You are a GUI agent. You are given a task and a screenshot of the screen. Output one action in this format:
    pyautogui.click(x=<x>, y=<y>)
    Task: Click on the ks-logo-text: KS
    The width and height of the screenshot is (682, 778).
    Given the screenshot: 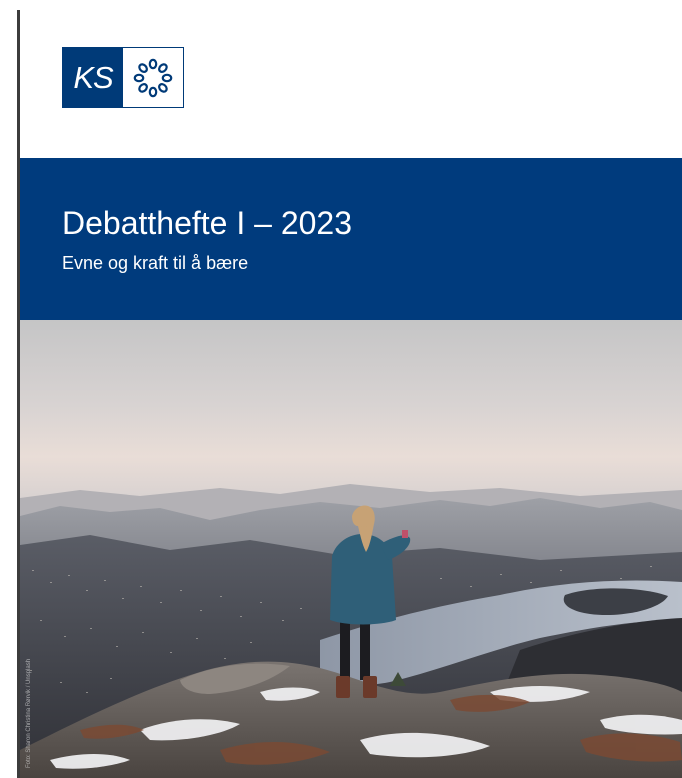 What is the action you would take?
    pyautogui.click(x=93, y=77)
    